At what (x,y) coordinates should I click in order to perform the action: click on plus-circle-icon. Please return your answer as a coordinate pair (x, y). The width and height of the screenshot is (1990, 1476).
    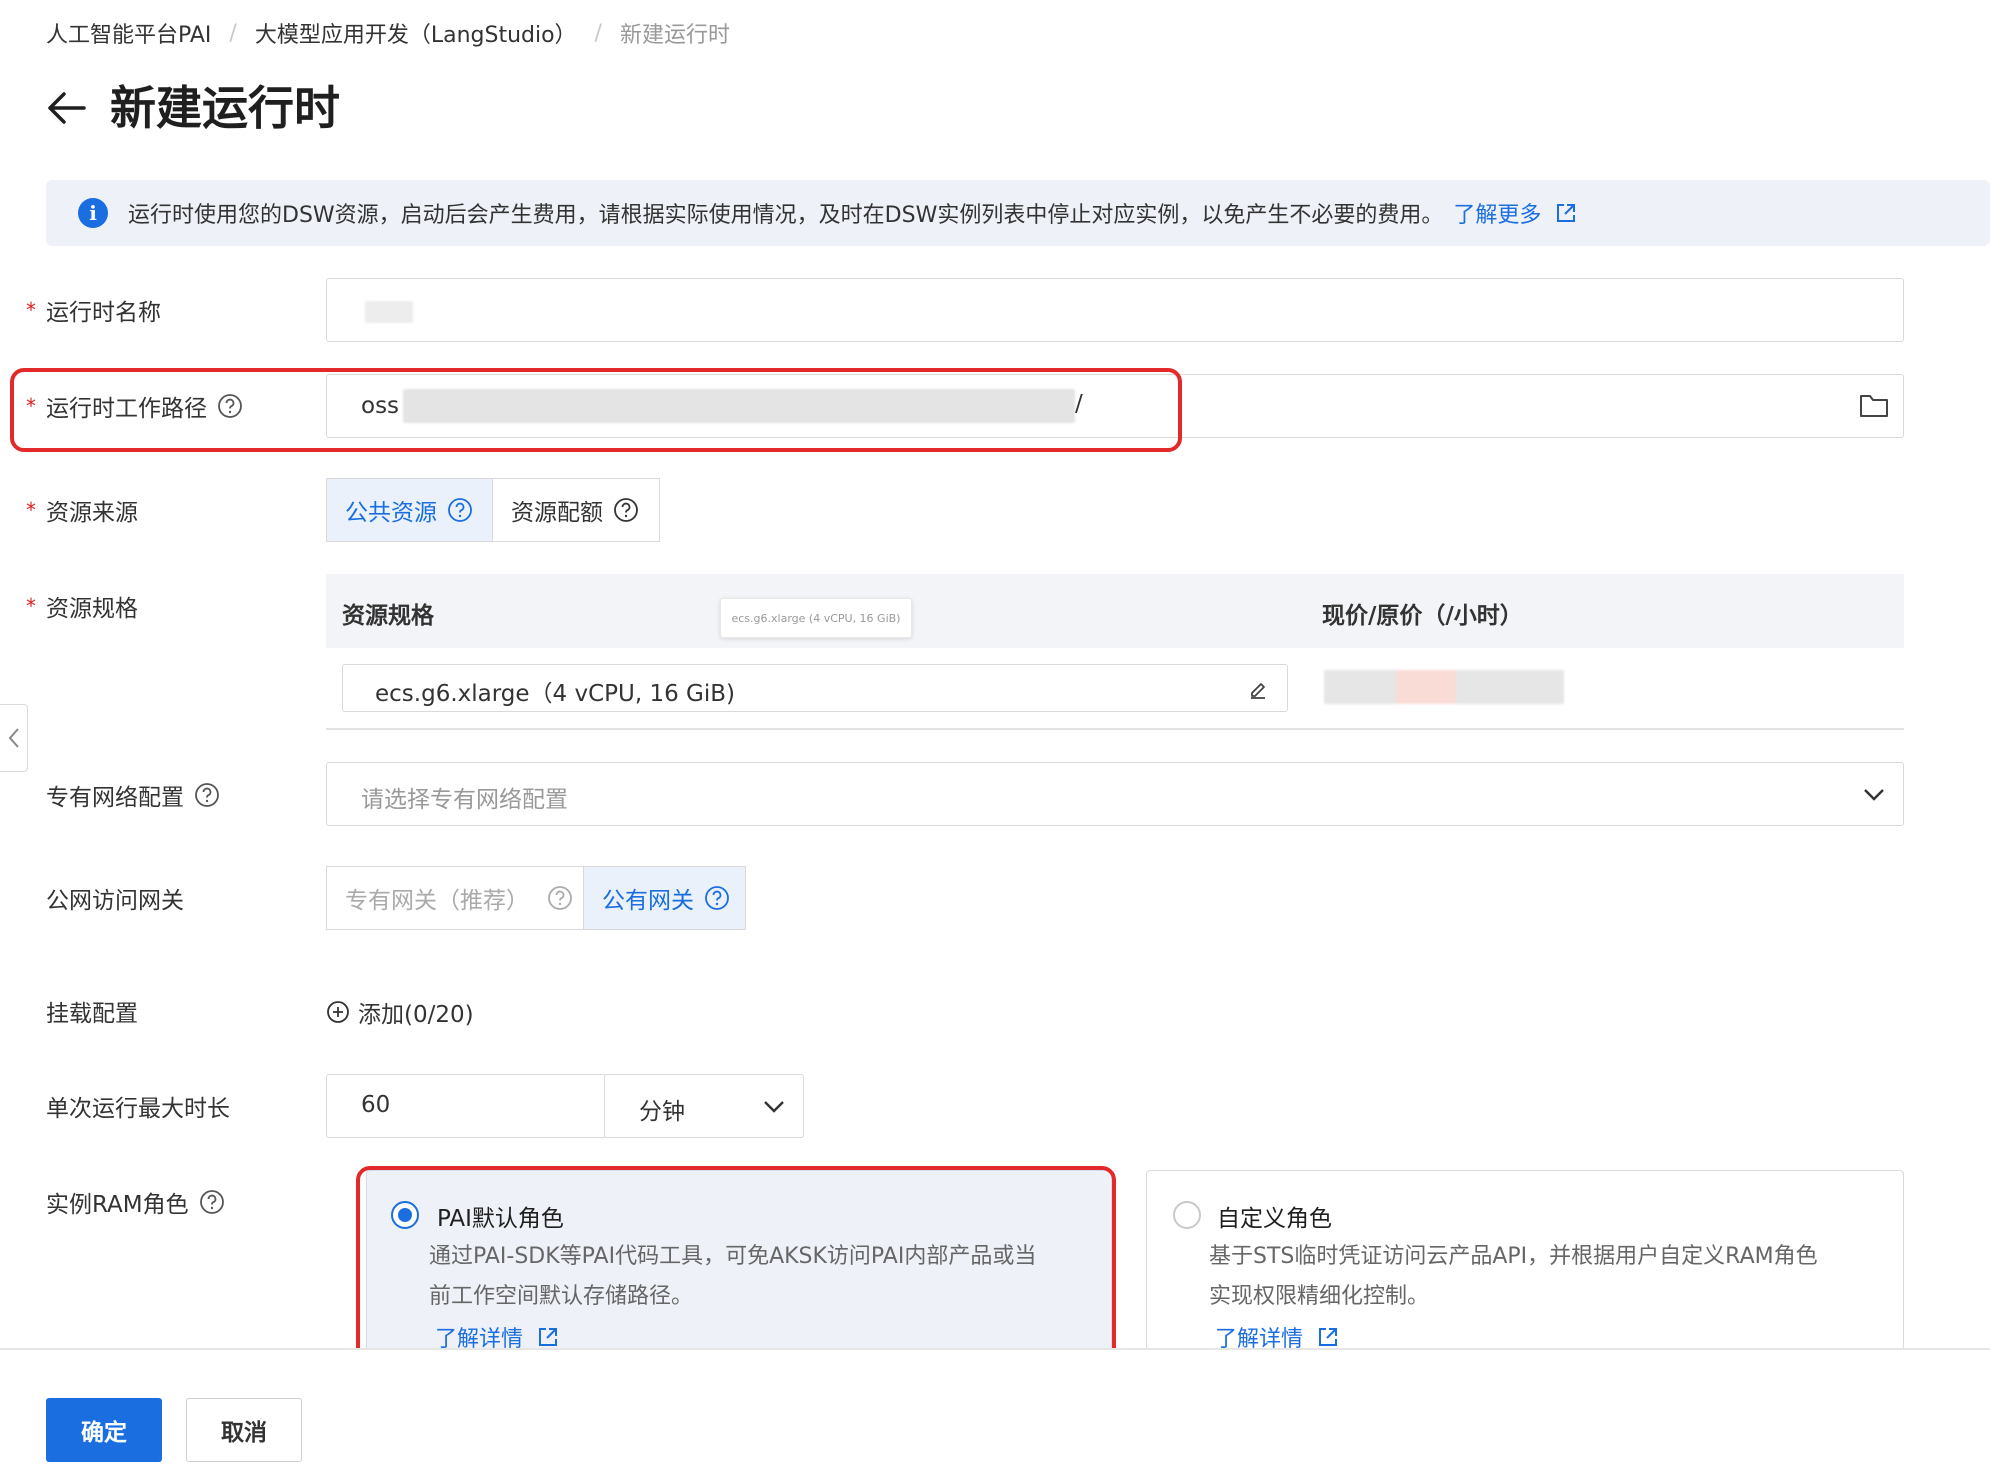
    Looking at the image, I should click on (338, 1012).